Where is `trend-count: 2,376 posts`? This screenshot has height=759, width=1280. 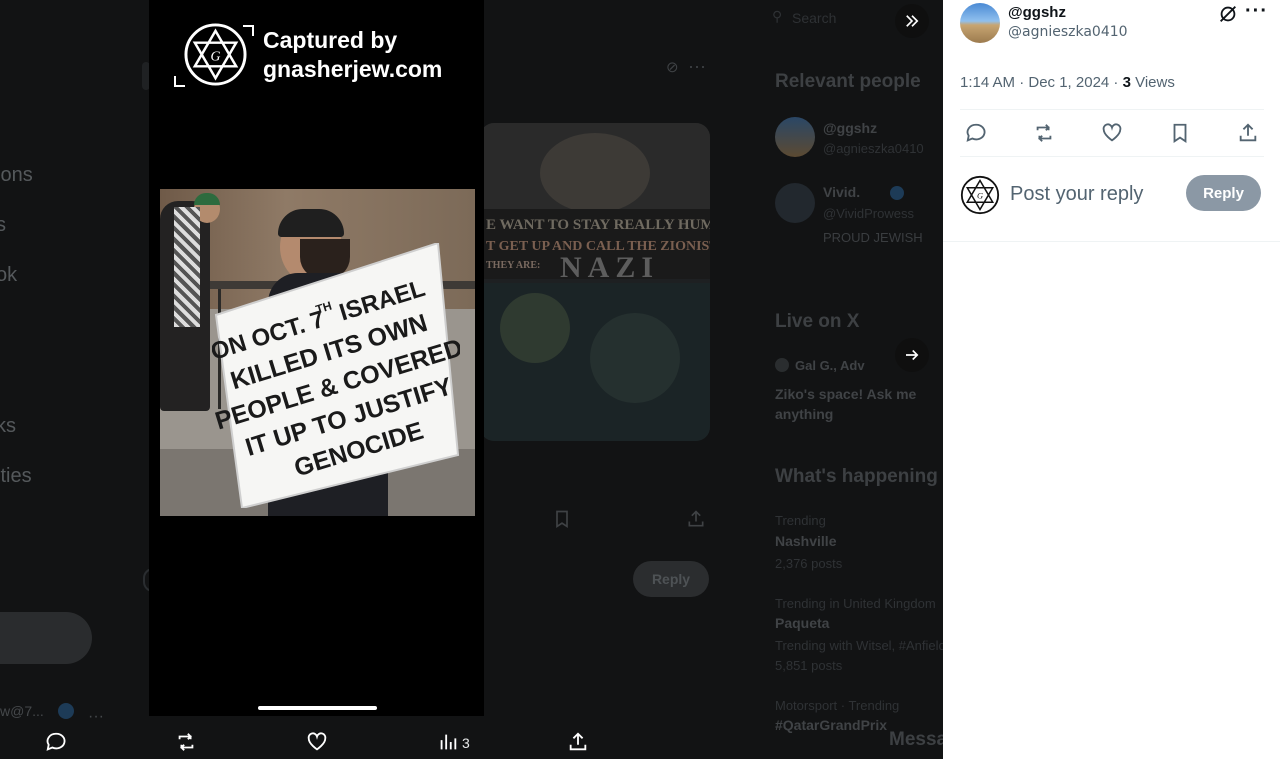 trend-count: 2,376 posts is located at coordinates (809, 563).